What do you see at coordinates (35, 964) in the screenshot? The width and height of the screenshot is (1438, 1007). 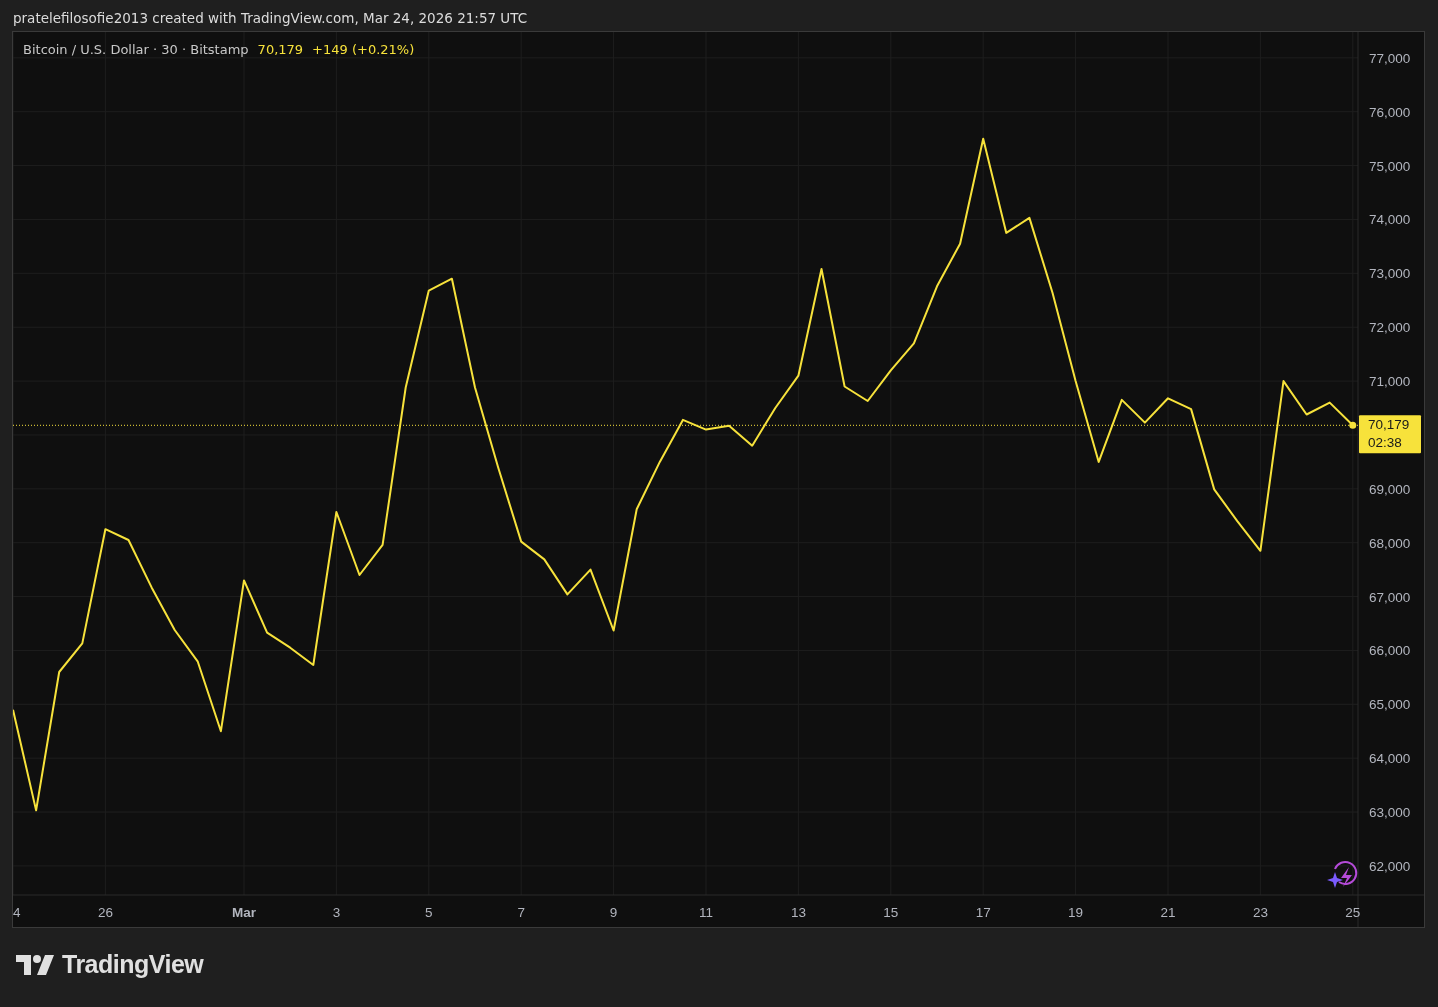 I see `logo-icon` at bounding box center [35, 964].